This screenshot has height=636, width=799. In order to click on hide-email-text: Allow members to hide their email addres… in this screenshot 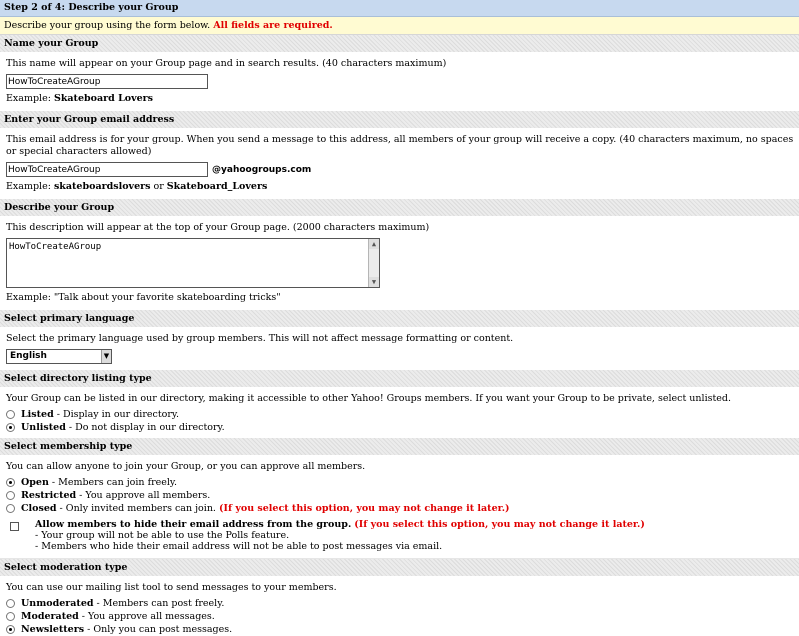, I will do `click(340, 535)`.